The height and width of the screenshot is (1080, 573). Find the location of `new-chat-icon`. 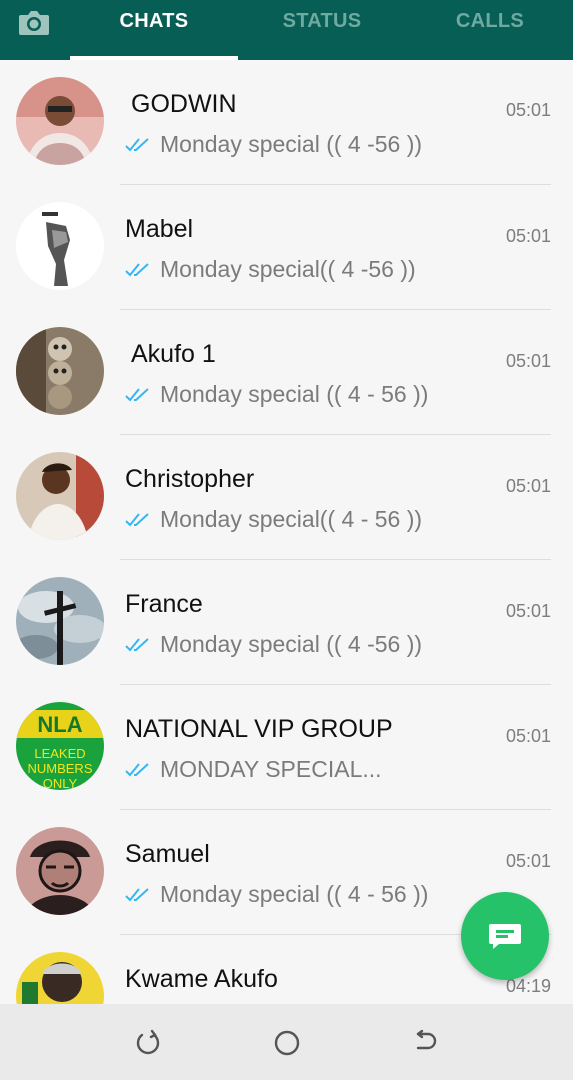

new-chat-icon is located at coordinates (505, 936).